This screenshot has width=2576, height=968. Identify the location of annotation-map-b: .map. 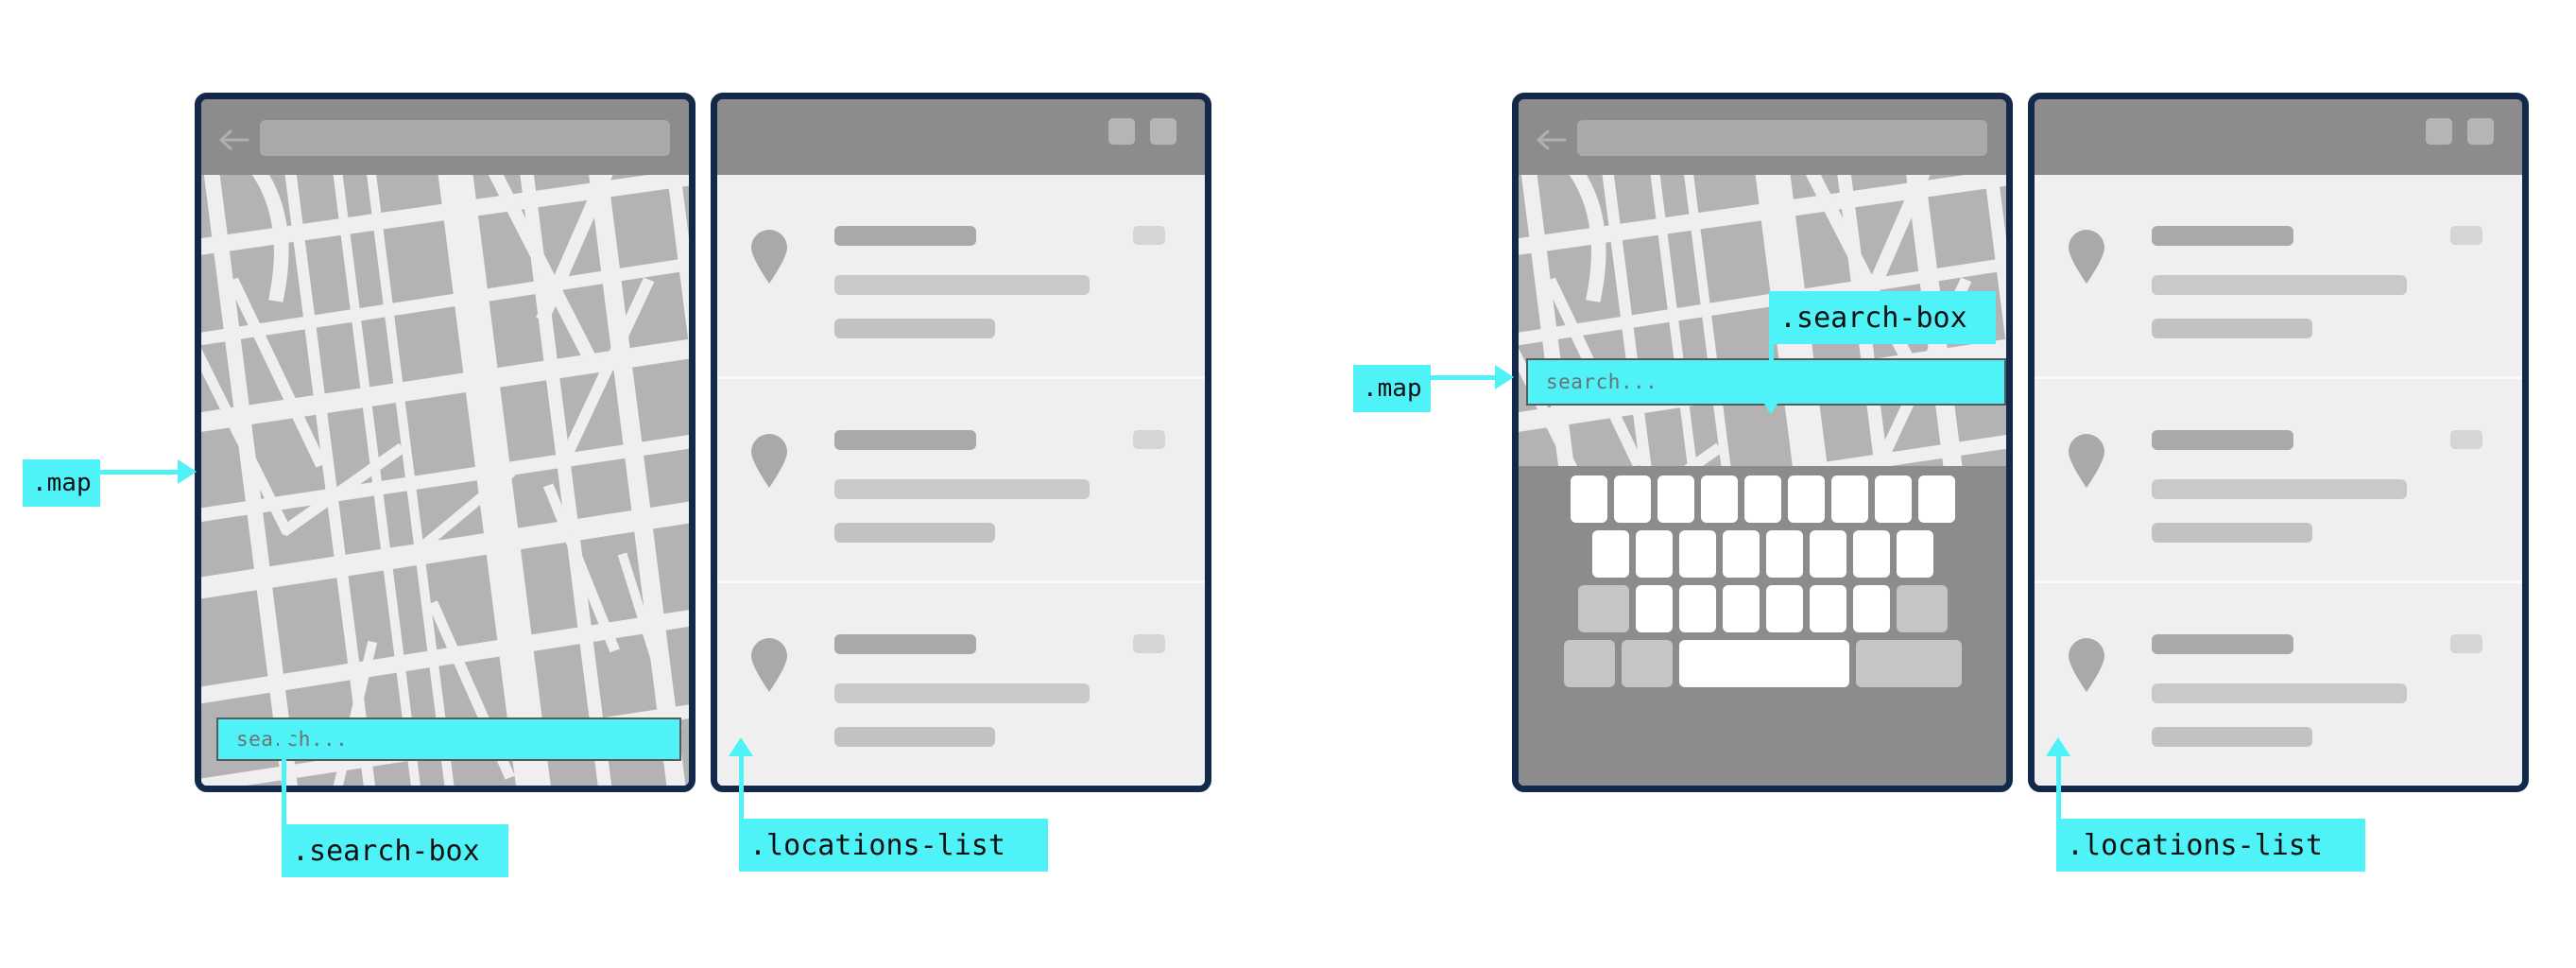
(1392, 389).